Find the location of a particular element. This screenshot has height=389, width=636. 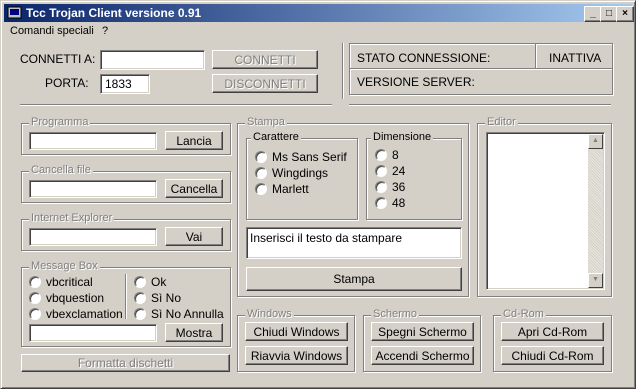

messagebox-divider is located at coordinates (126, 296).